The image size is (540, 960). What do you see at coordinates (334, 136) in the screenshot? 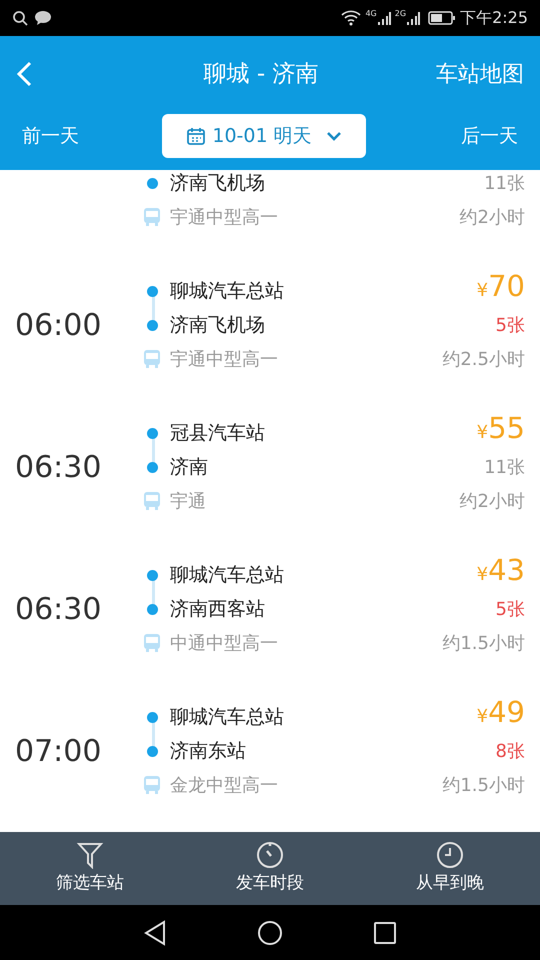
I see `chevron-down-icon` at bounding box center [334, 136].